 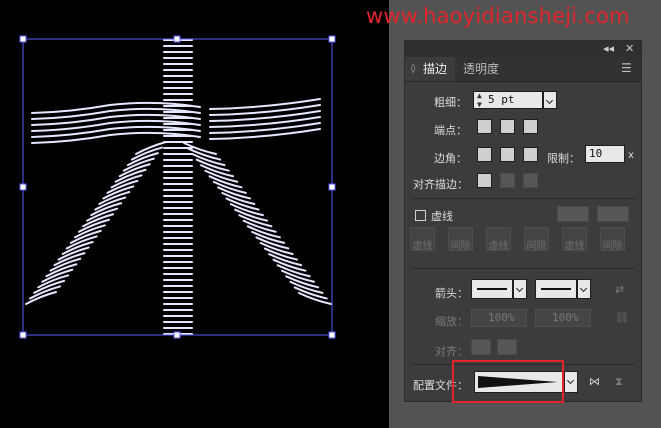 I want to click on dash-field-2: 虚线, so click(x=498, y=239).